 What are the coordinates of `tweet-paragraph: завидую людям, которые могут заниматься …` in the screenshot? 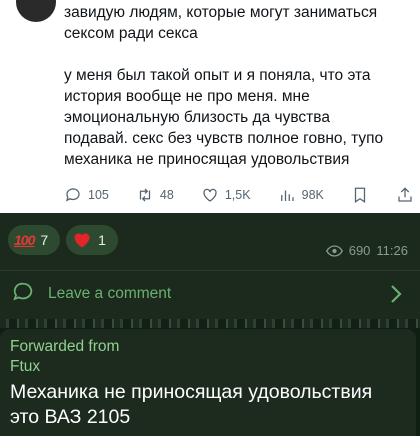 It's located at (221, 23).